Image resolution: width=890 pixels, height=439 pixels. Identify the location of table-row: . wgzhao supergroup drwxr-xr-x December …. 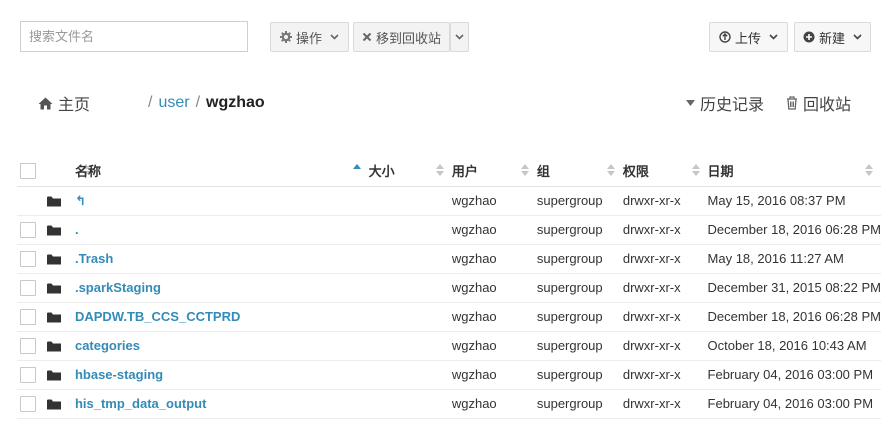
(449, 230).